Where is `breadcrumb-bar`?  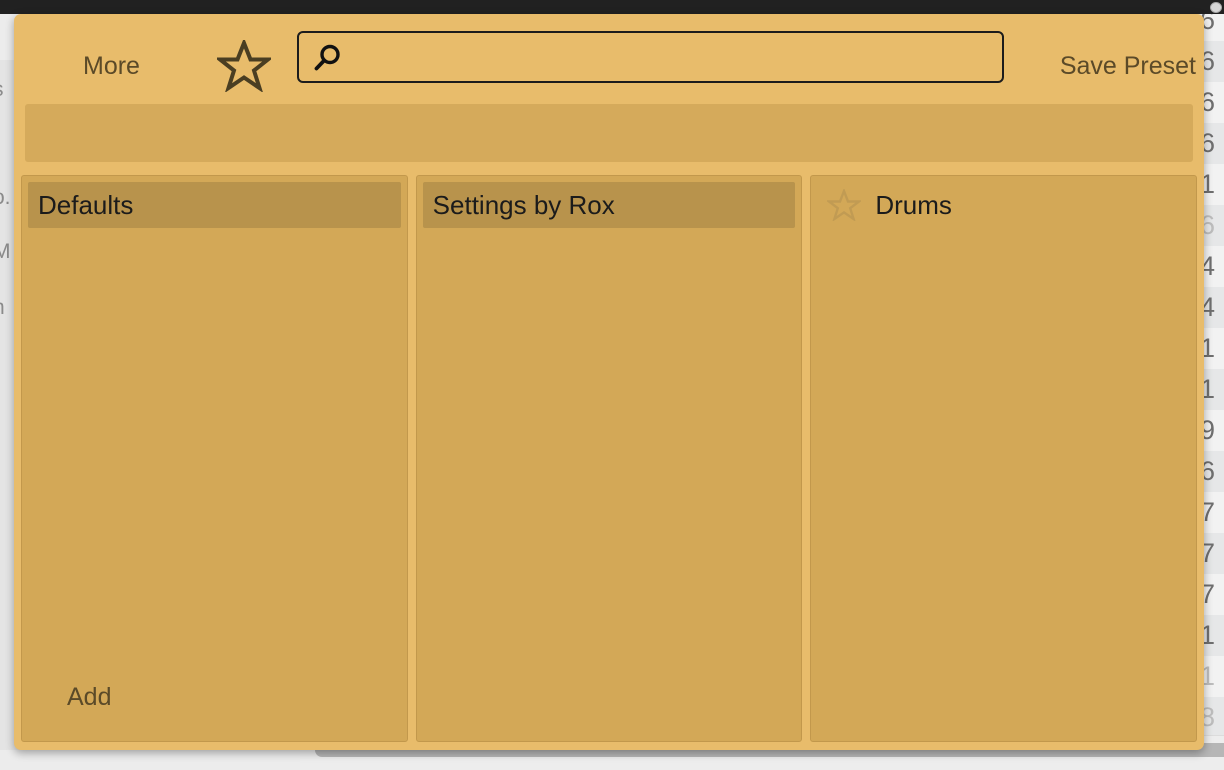
breadcrumb-bar is located at coordinates (609, 133).